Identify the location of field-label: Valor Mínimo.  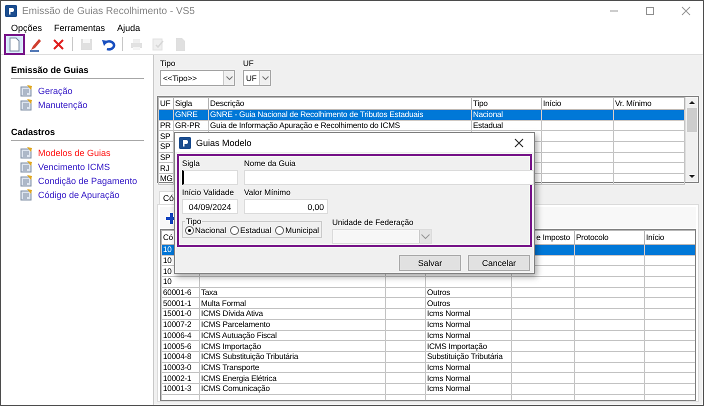
(268, 192).